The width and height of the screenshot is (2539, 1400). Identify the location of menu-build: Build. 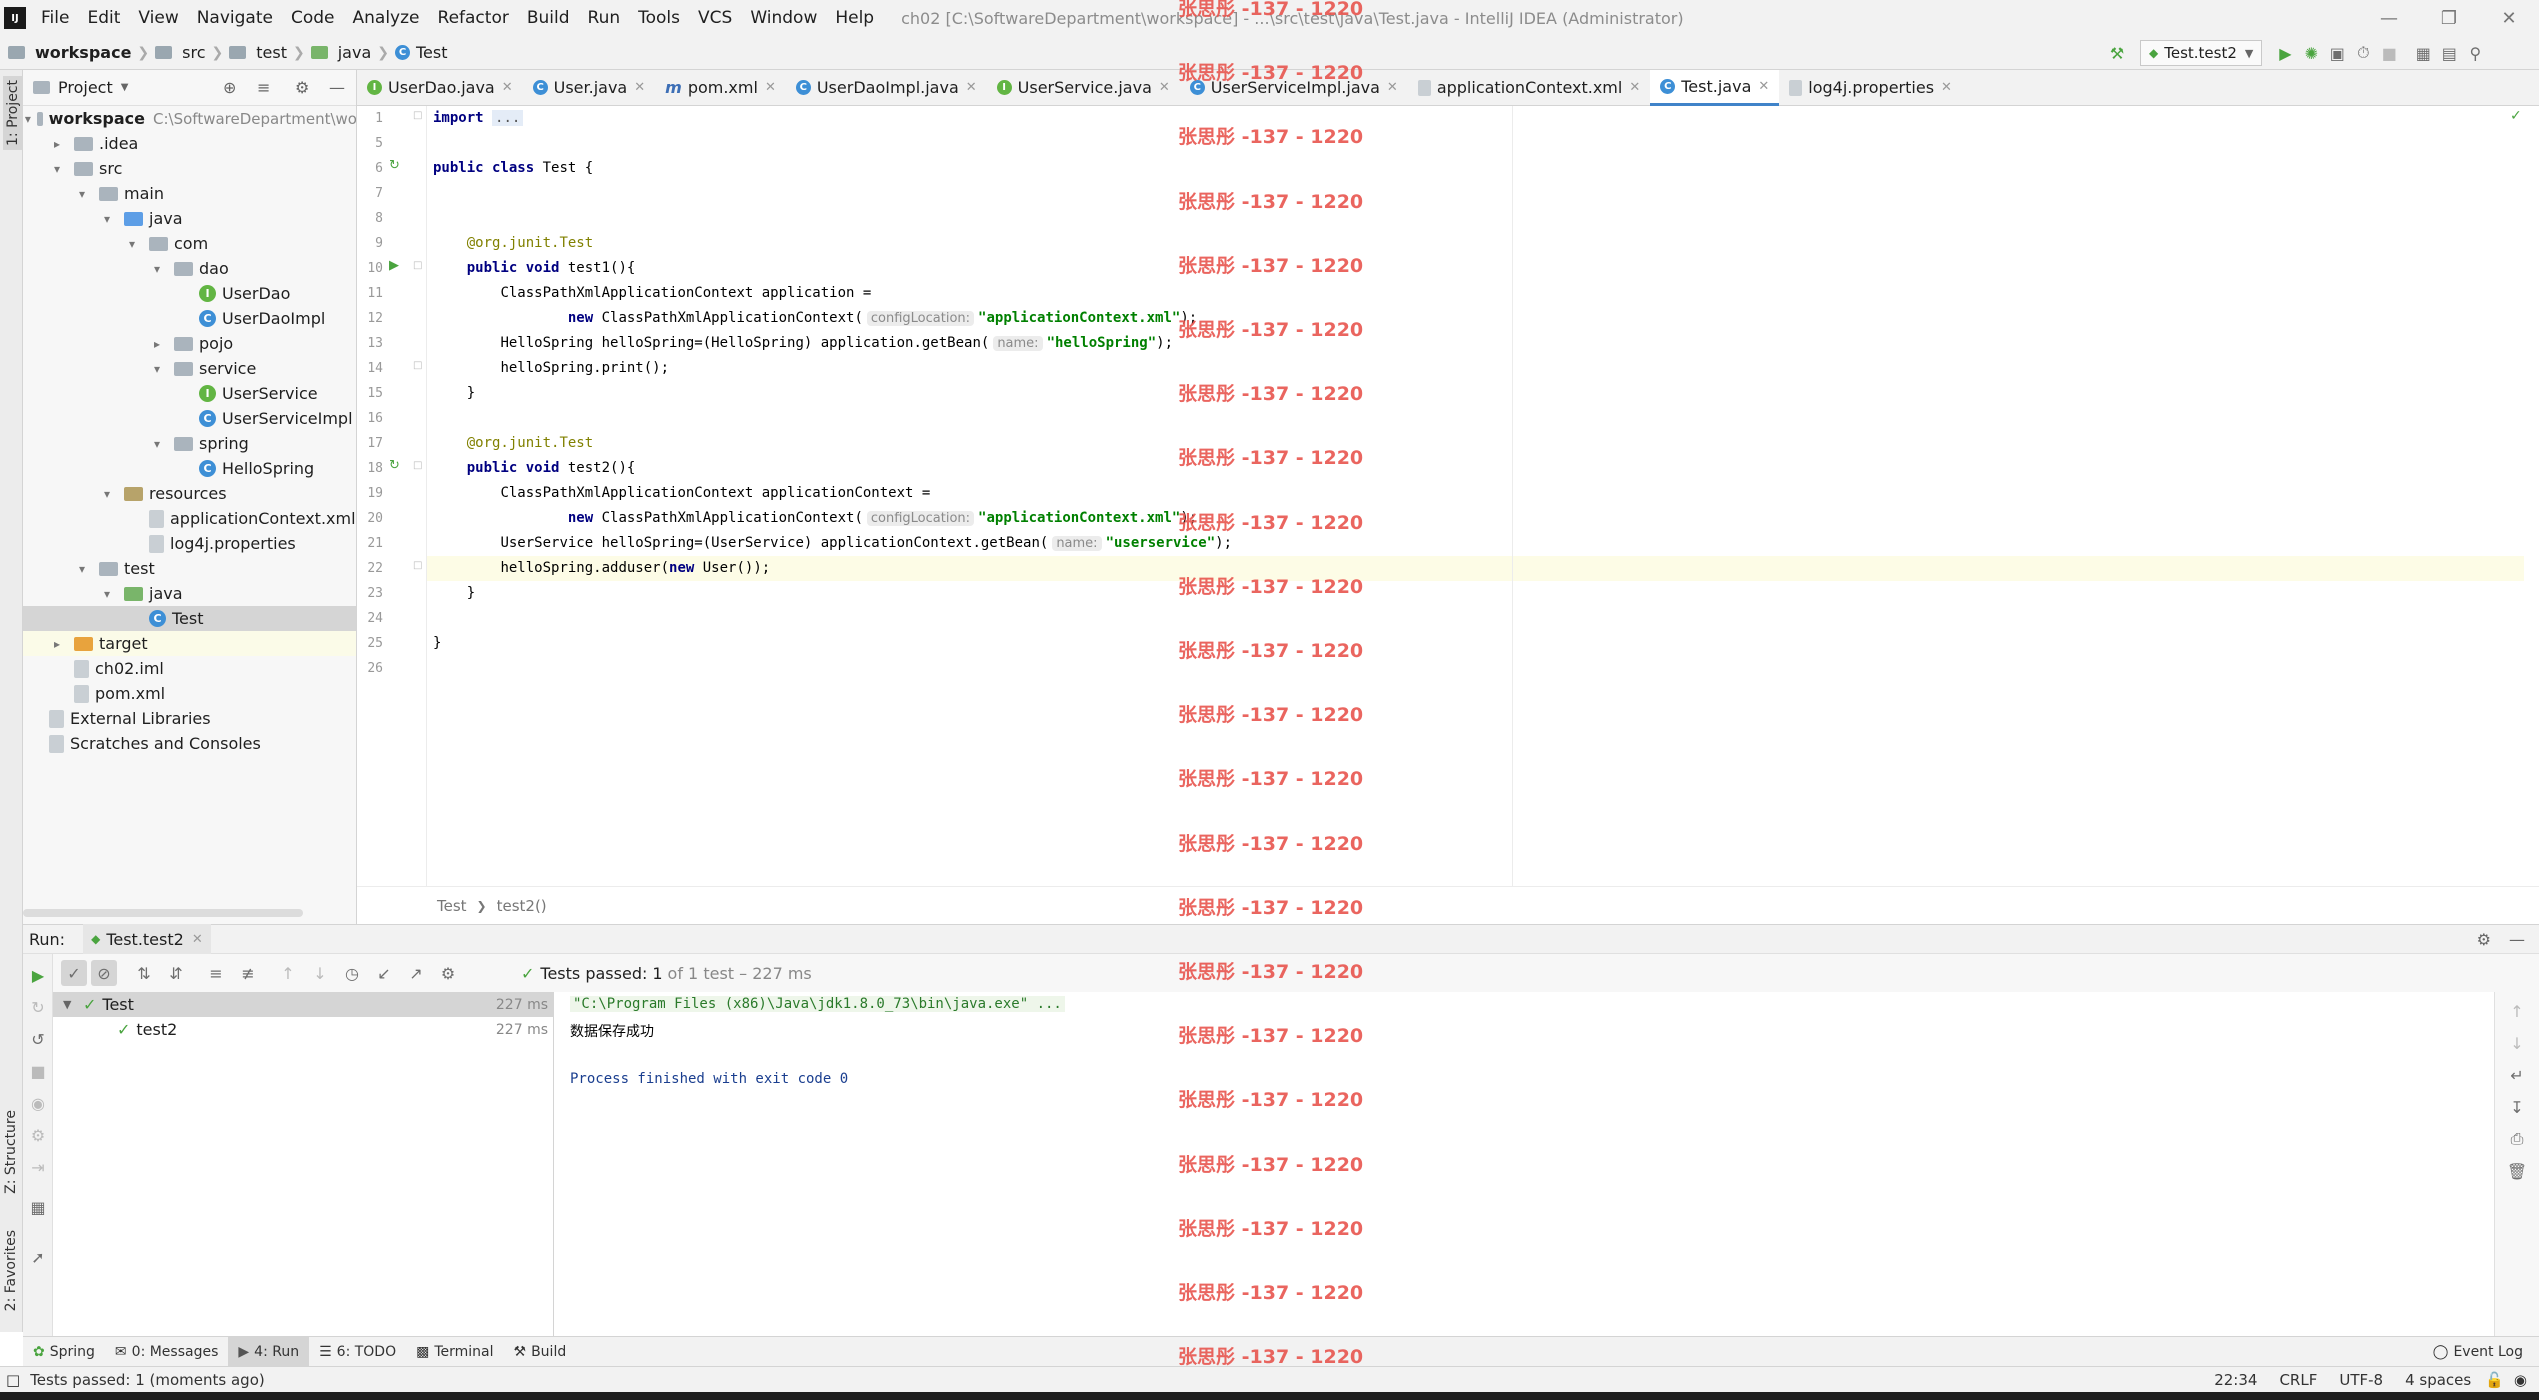
(548, 18).